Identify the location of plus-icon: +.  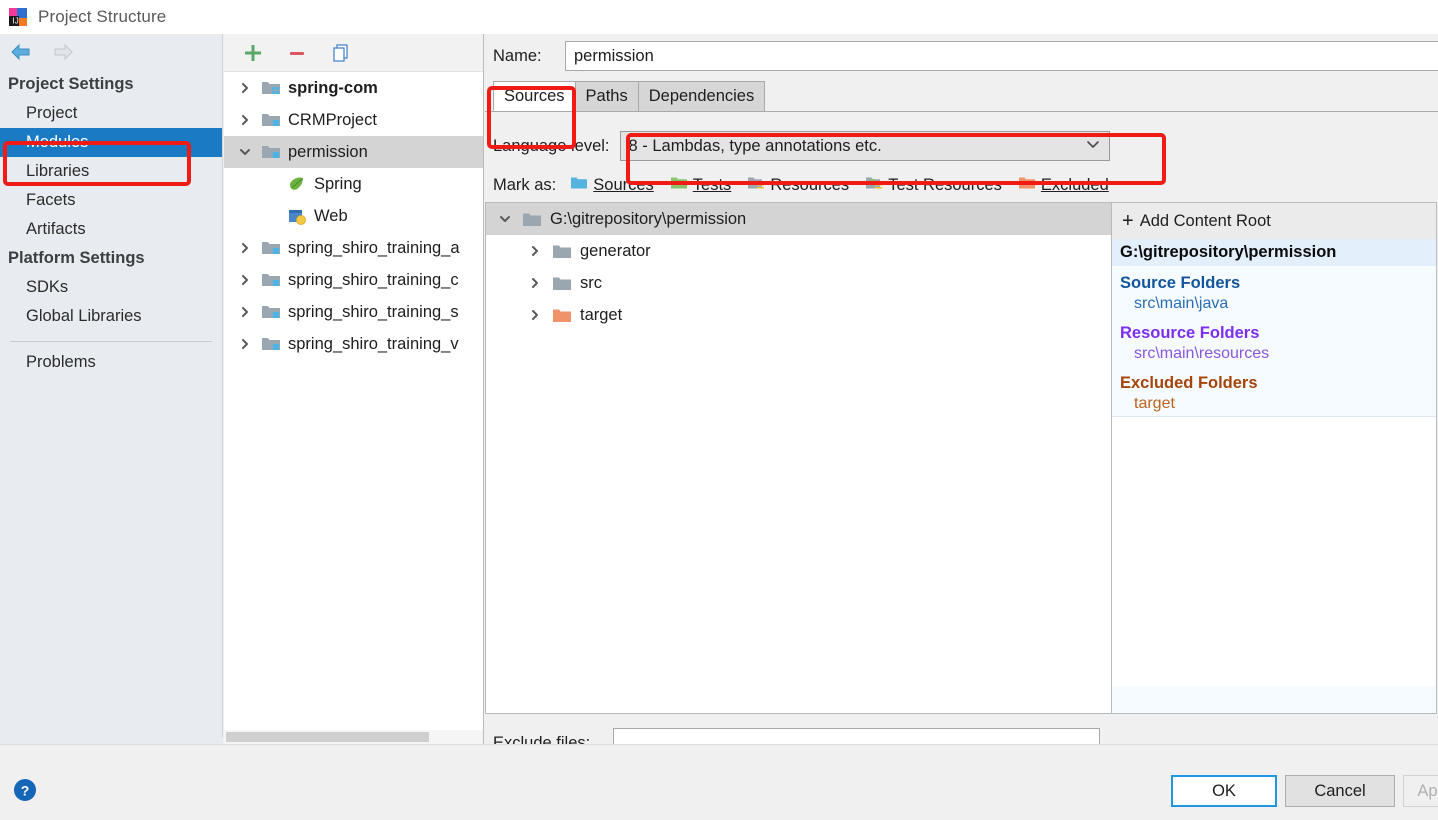
(1128, 221).